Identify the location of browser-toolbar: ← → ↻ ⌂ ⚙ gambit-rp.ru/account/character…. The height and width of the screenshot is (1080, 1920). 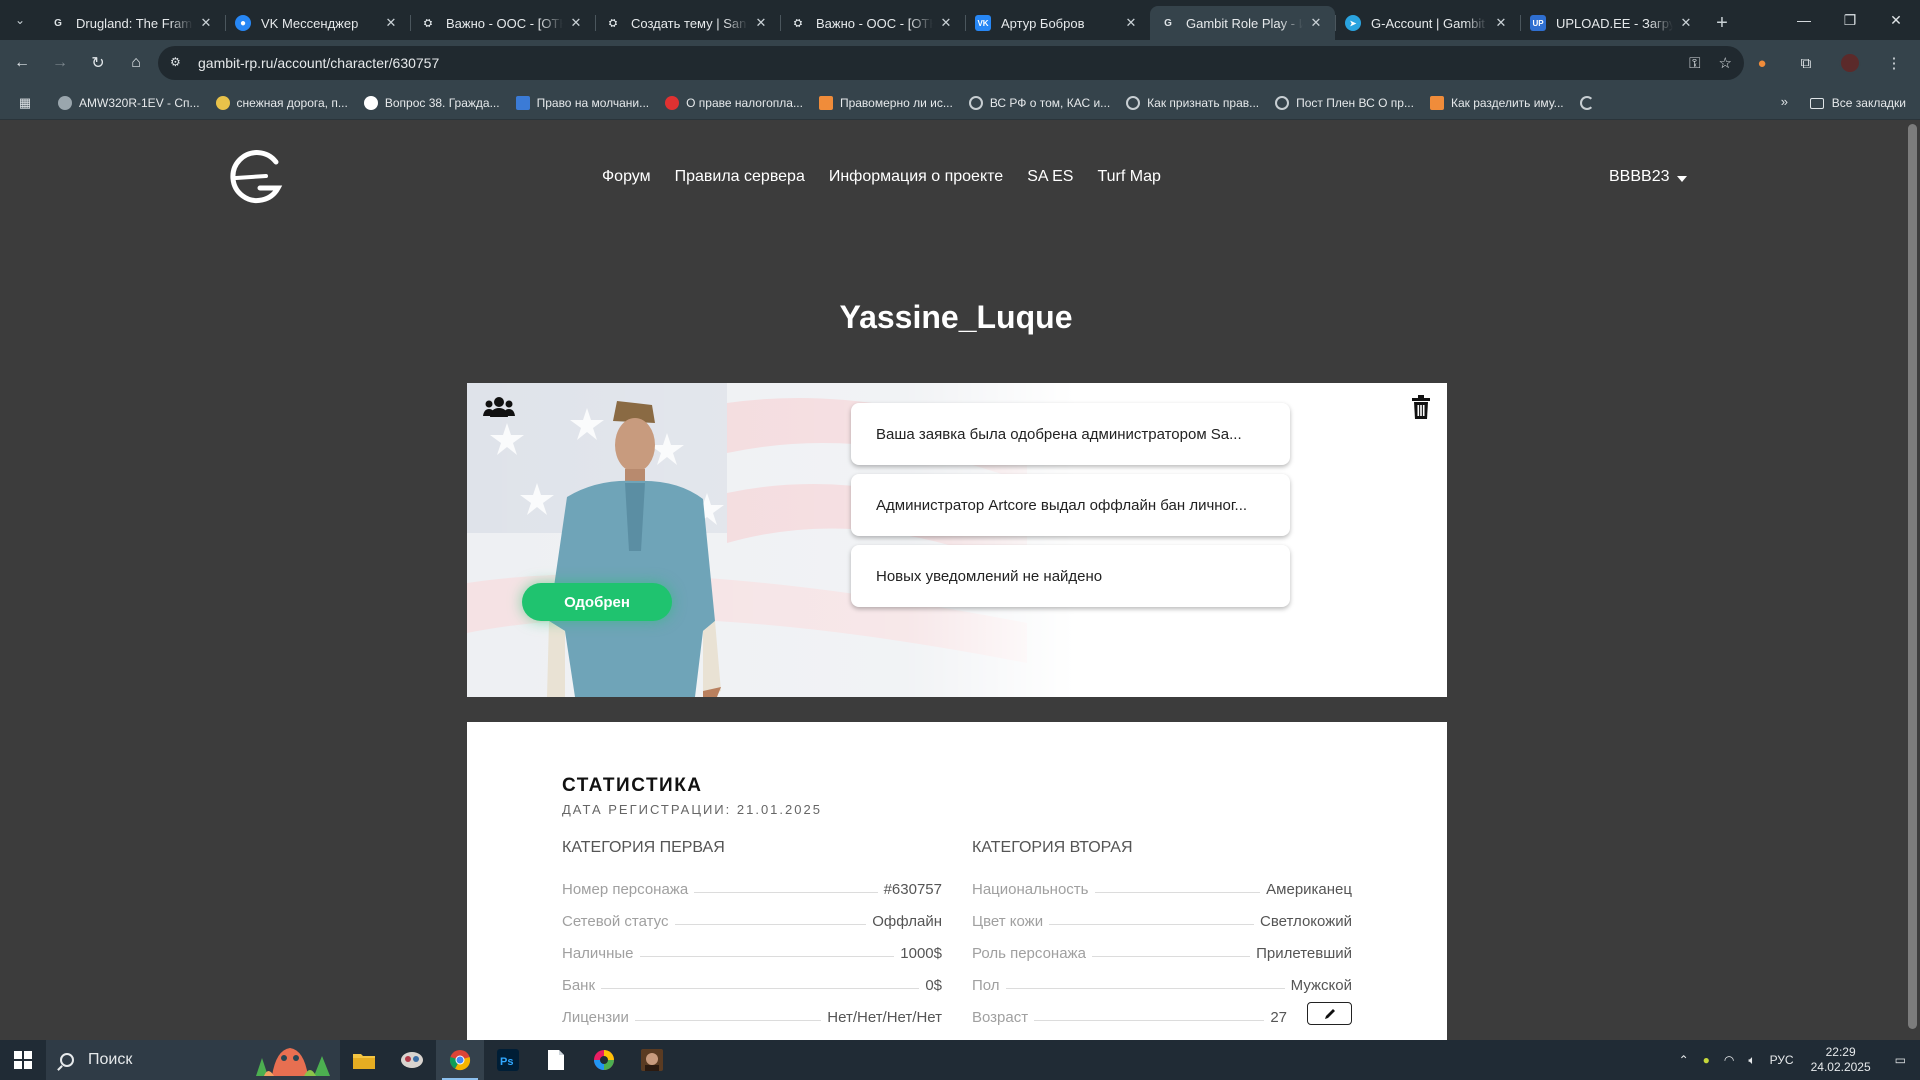
(960, 63).